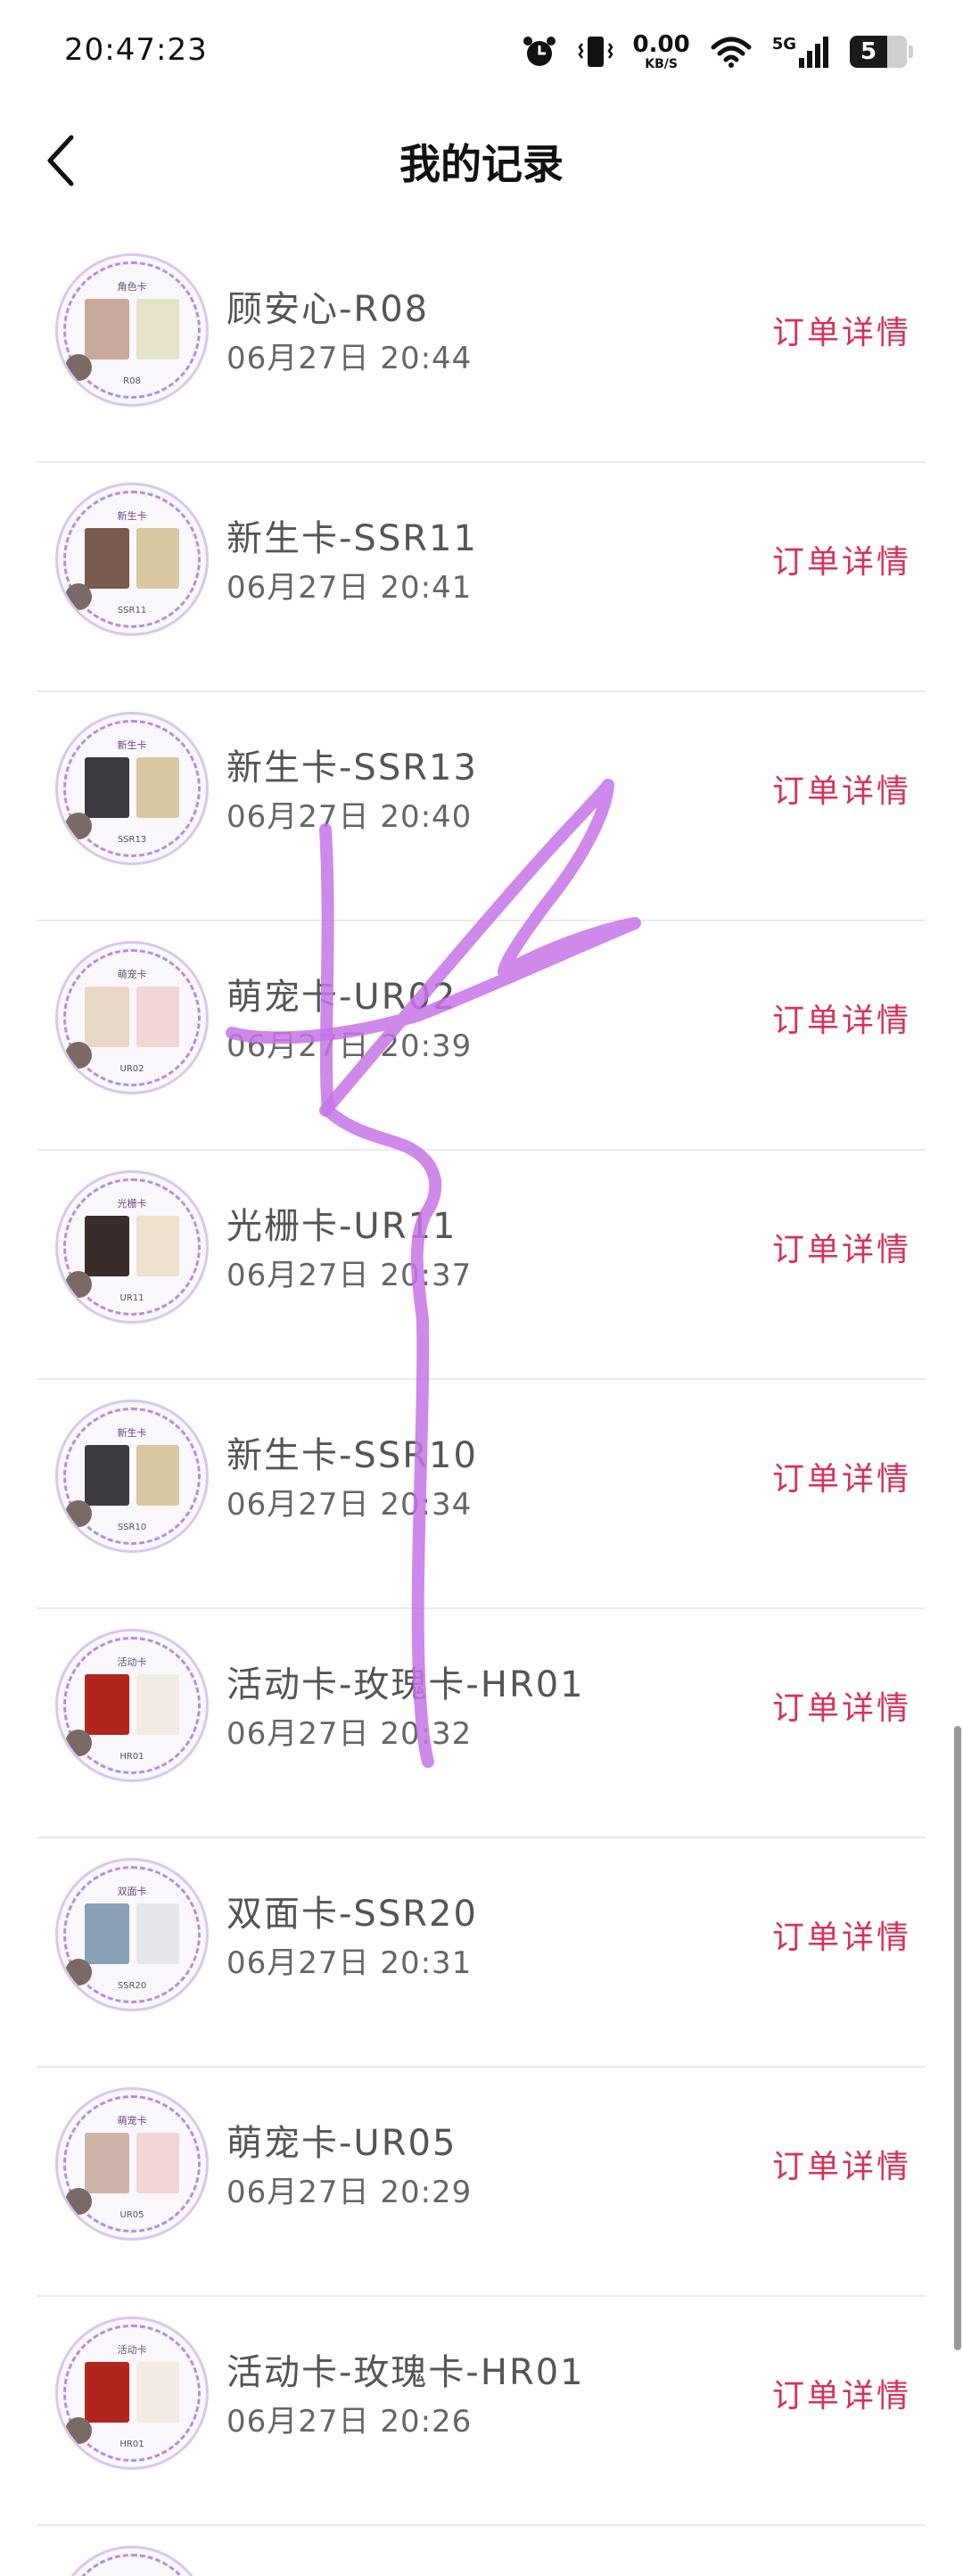  Describe the element at coordinates (131, 1298) in the screenshot. I see `thumbnail-code: UR11` at that location.